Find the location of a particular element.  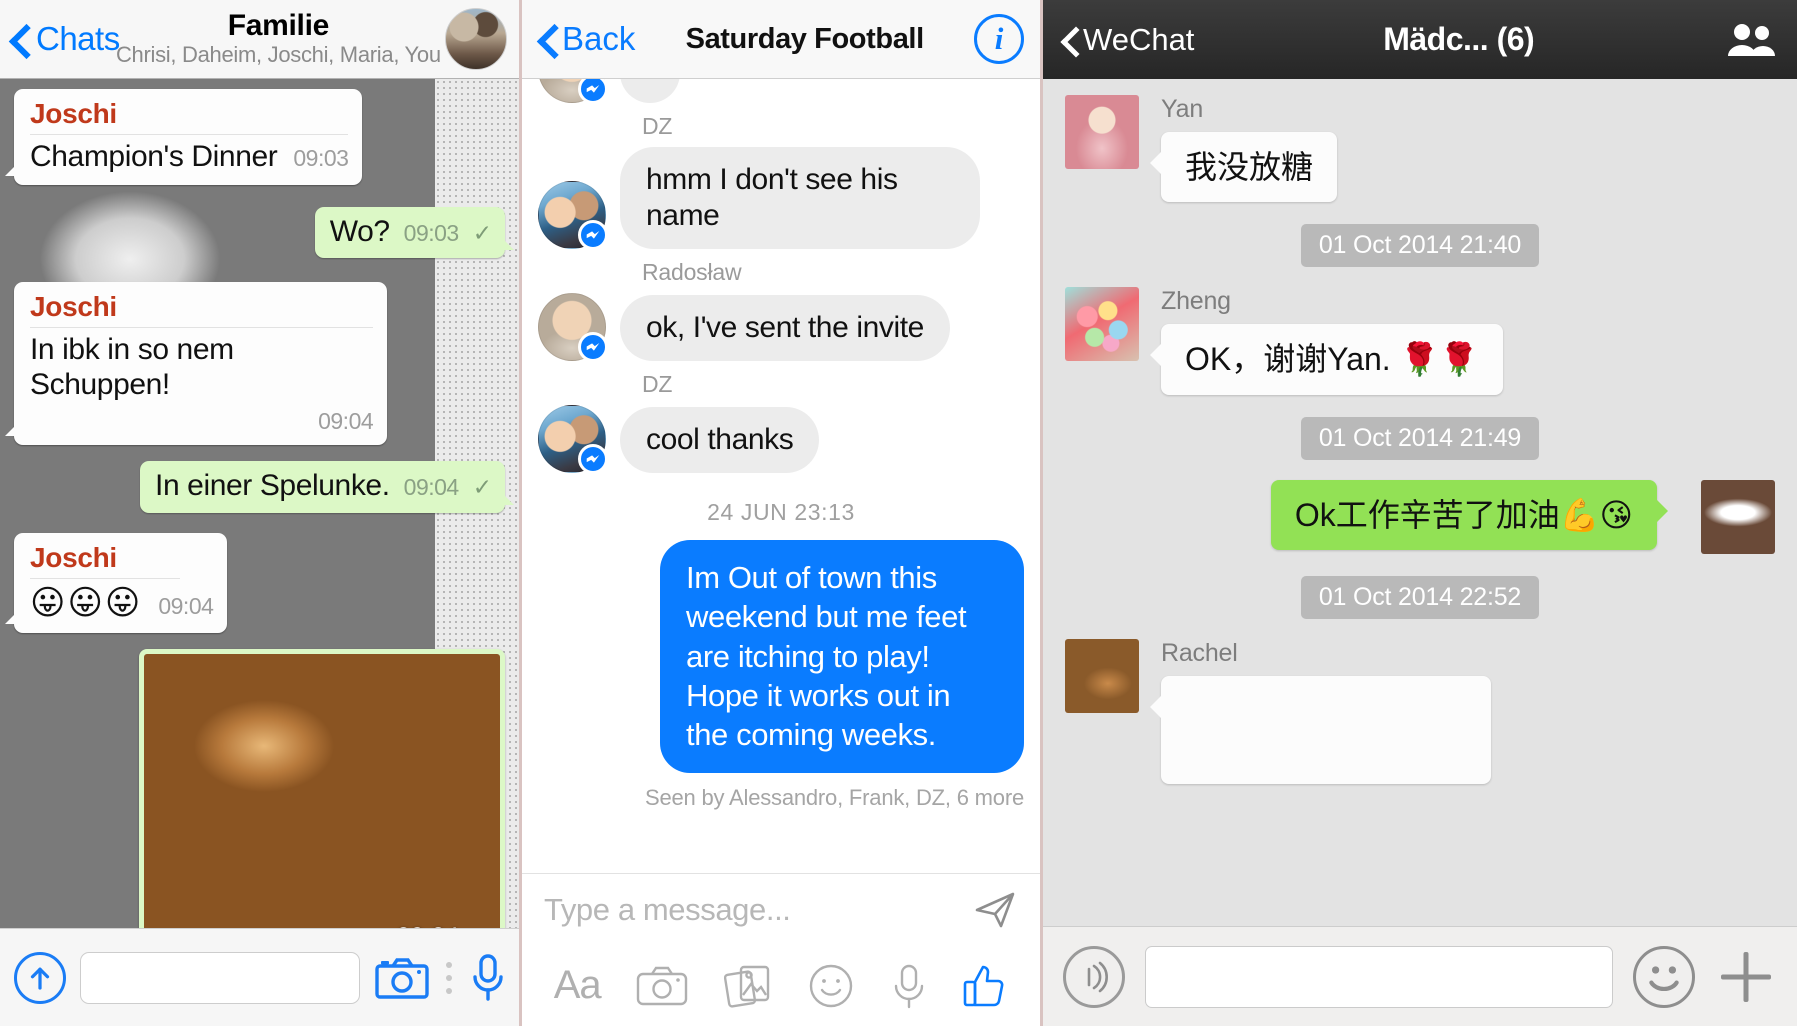

message-text: Champion's Dinner is located at coordinates (154, 156).